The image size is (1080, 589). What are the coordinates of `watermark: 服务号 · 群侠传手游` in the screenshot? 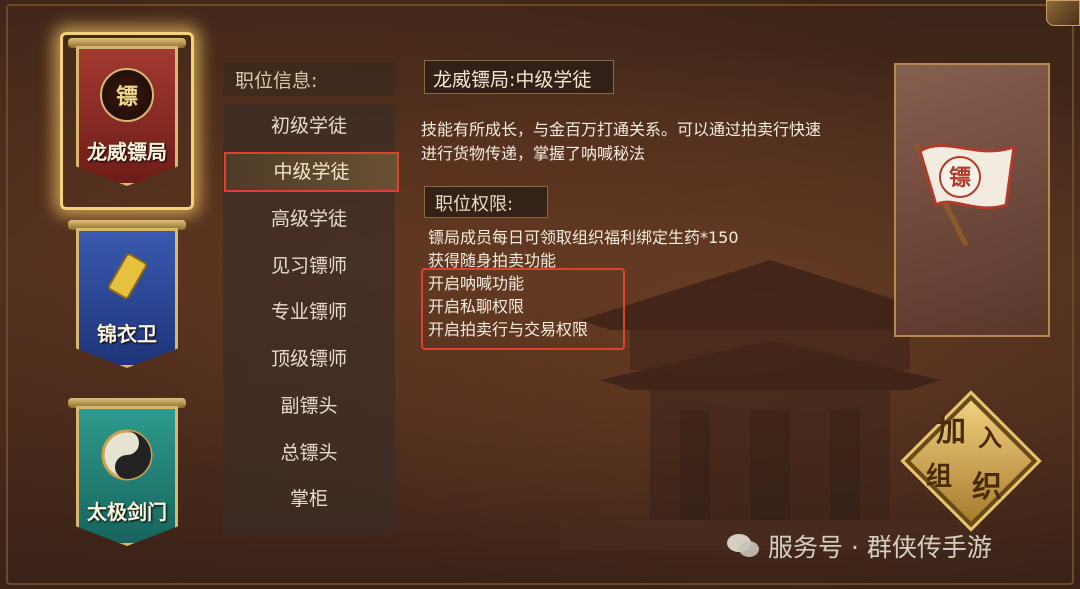 It's located at (859, 546).